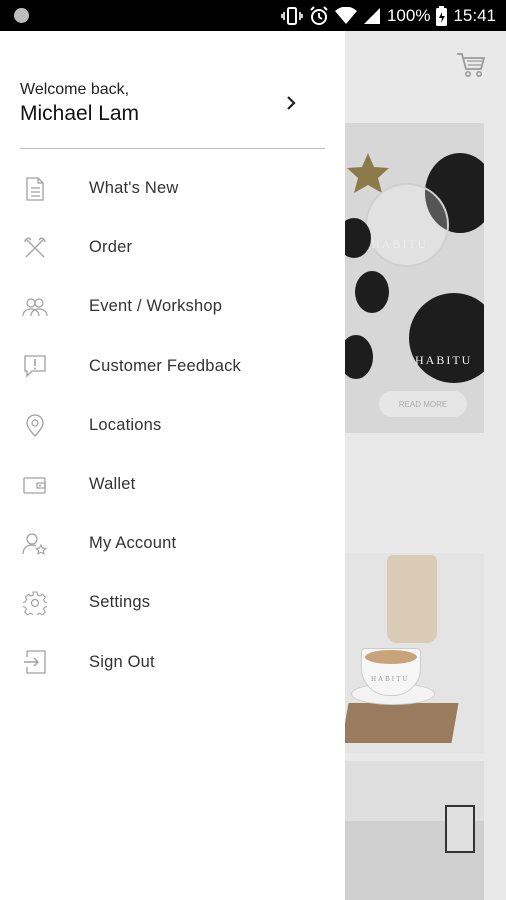  Describe the element at coordinates (156, 306) in the screenshot. I see `menu-label: Event / Workshop` at that location.